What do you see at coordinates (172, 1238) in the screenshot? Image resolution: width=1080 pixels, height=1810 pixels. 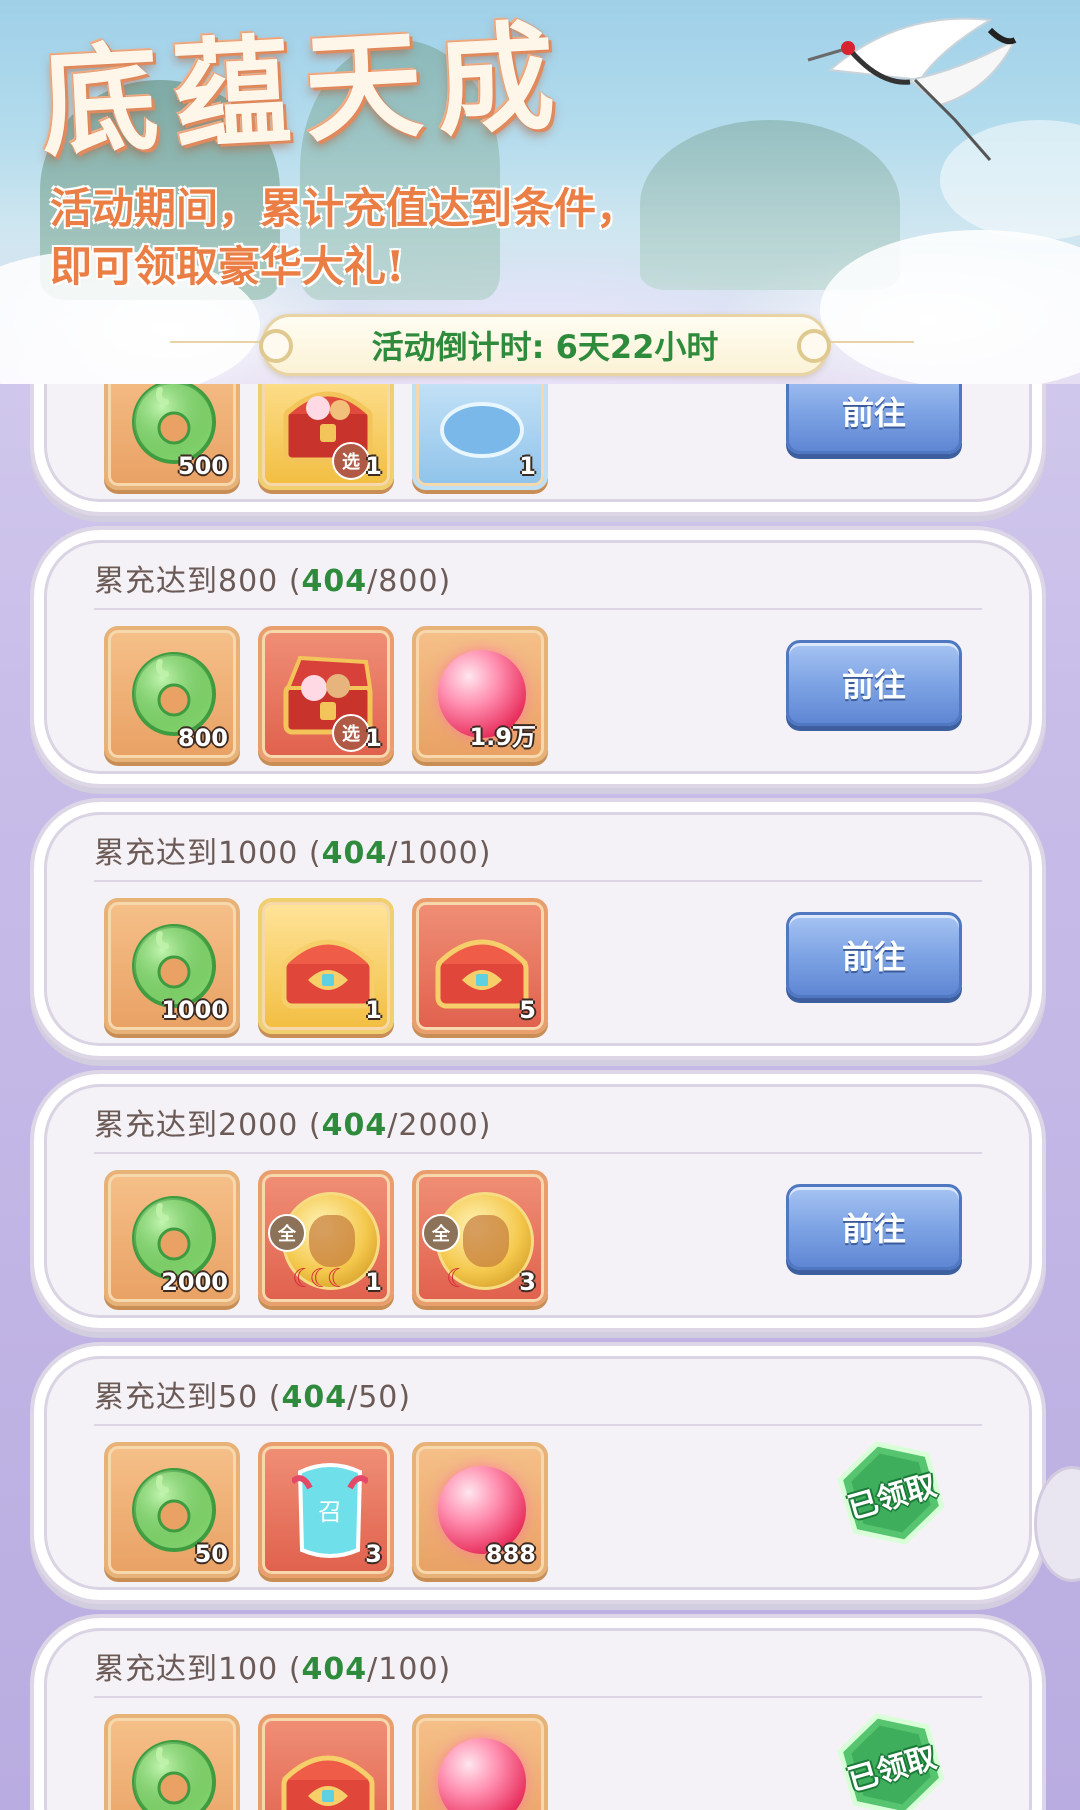 I see `reward-item: 2000` at bounding box center [172, 1238].